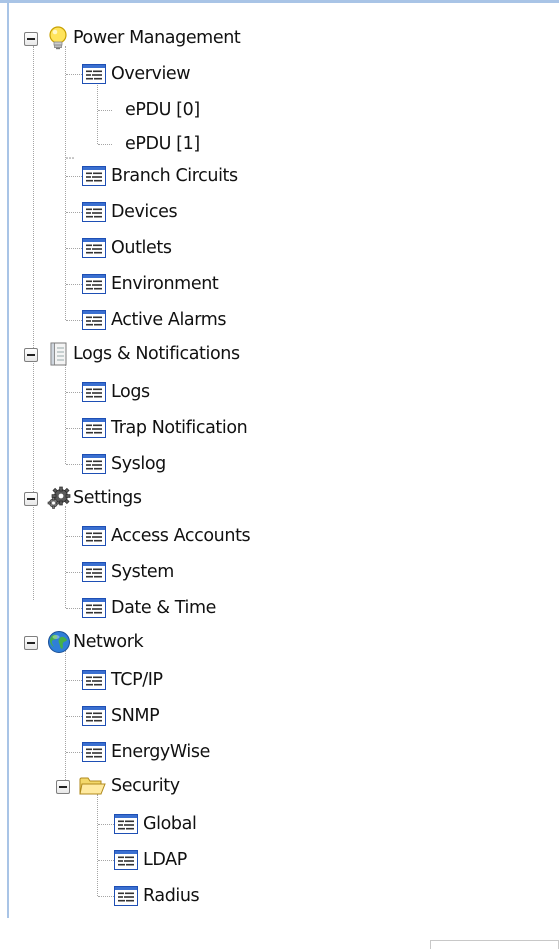 This screenshot has width=559, height=949. I want to click on tree-node-label: ePDU [1], so click(162, 144).